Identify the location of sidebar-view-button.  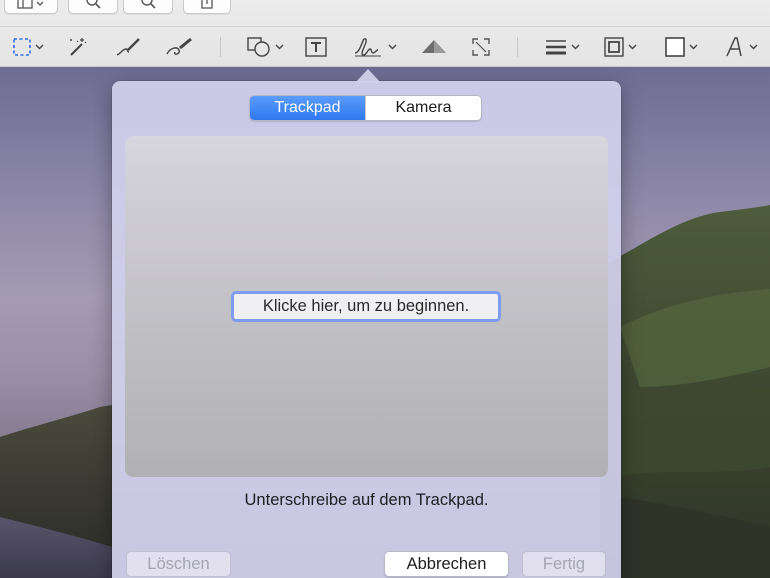
(31, 7).